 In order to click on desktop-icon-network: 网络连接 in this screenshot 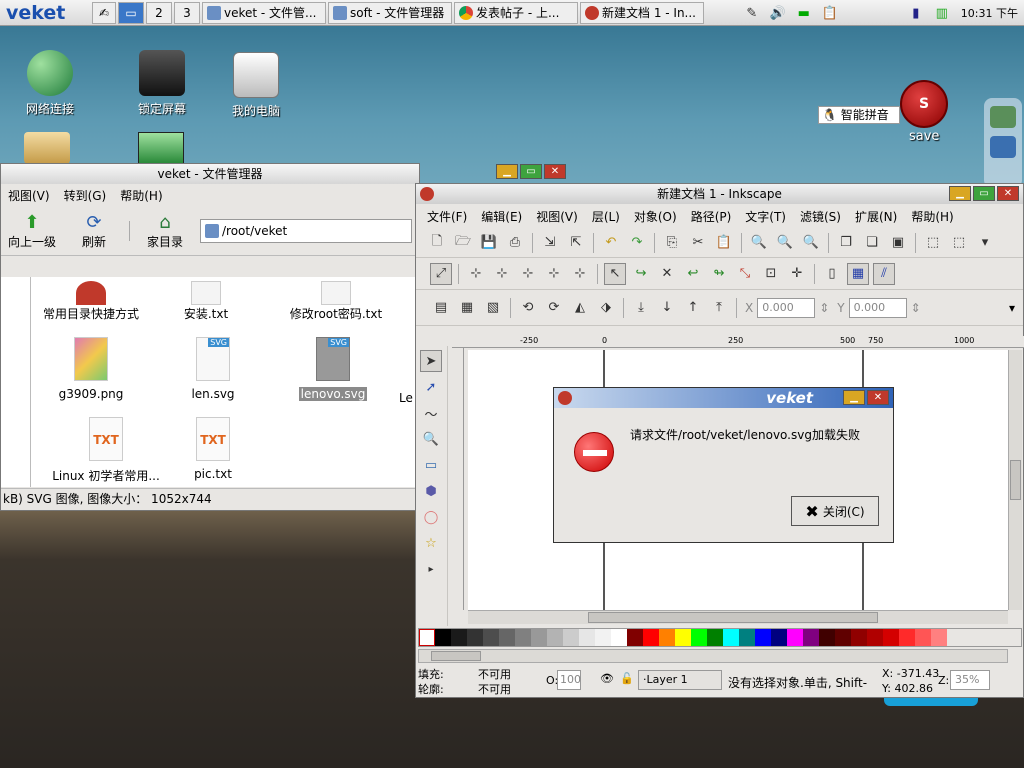, I will do `click(50, 83)`.